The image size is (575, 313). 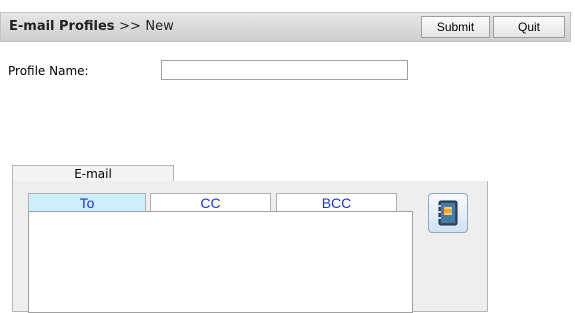 What do you see at coordinates (336, 202) in the screenshot?
I see `tab-bcc: BCC` at bounding box center [336, 202].